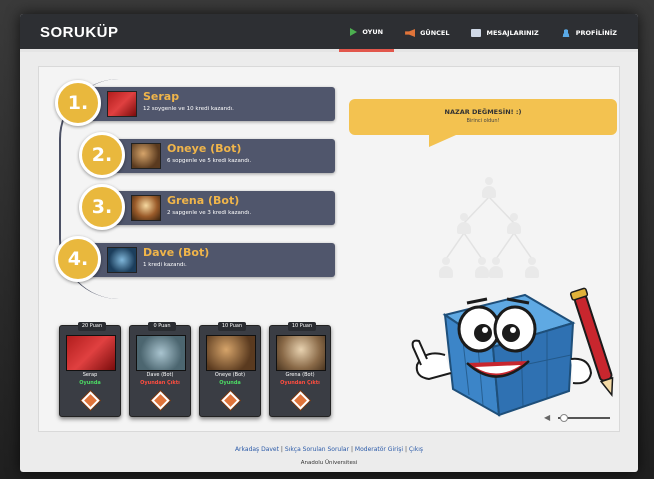 The width and height of the screenshot is (654, 479). What do you see at coordinates (379, 449) in the screenshot?
I see `footer-link-moderator: Moderatör Girişi` at bounding box center [379, 449].